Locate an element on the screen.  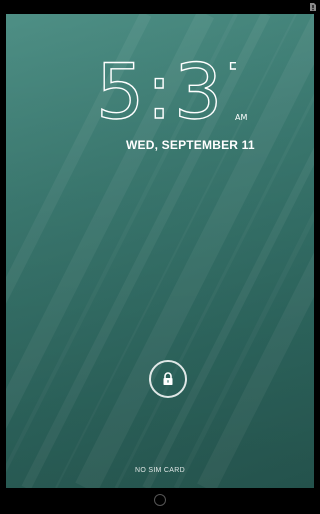
clock-time: 5:37 is located at coordinates (184, 91).